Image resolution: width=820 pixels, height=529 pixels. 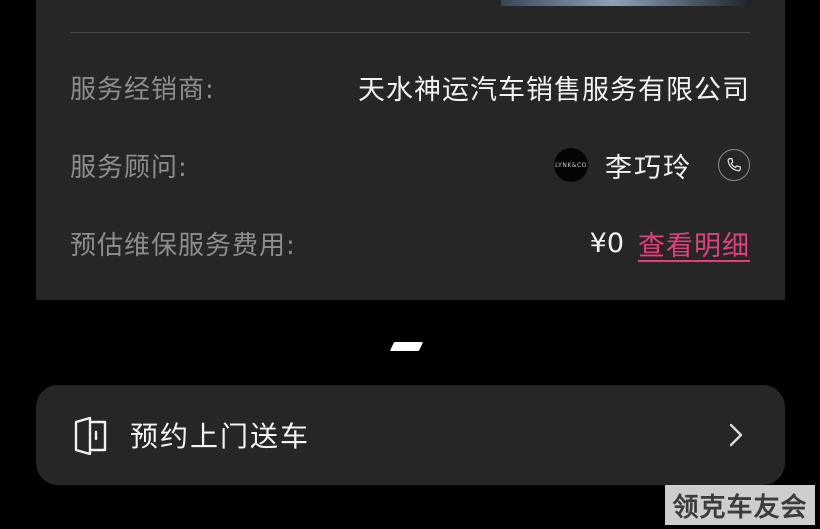 I want to click on fee-label: 预估维保服务费用:, so click(x=183, y=245).